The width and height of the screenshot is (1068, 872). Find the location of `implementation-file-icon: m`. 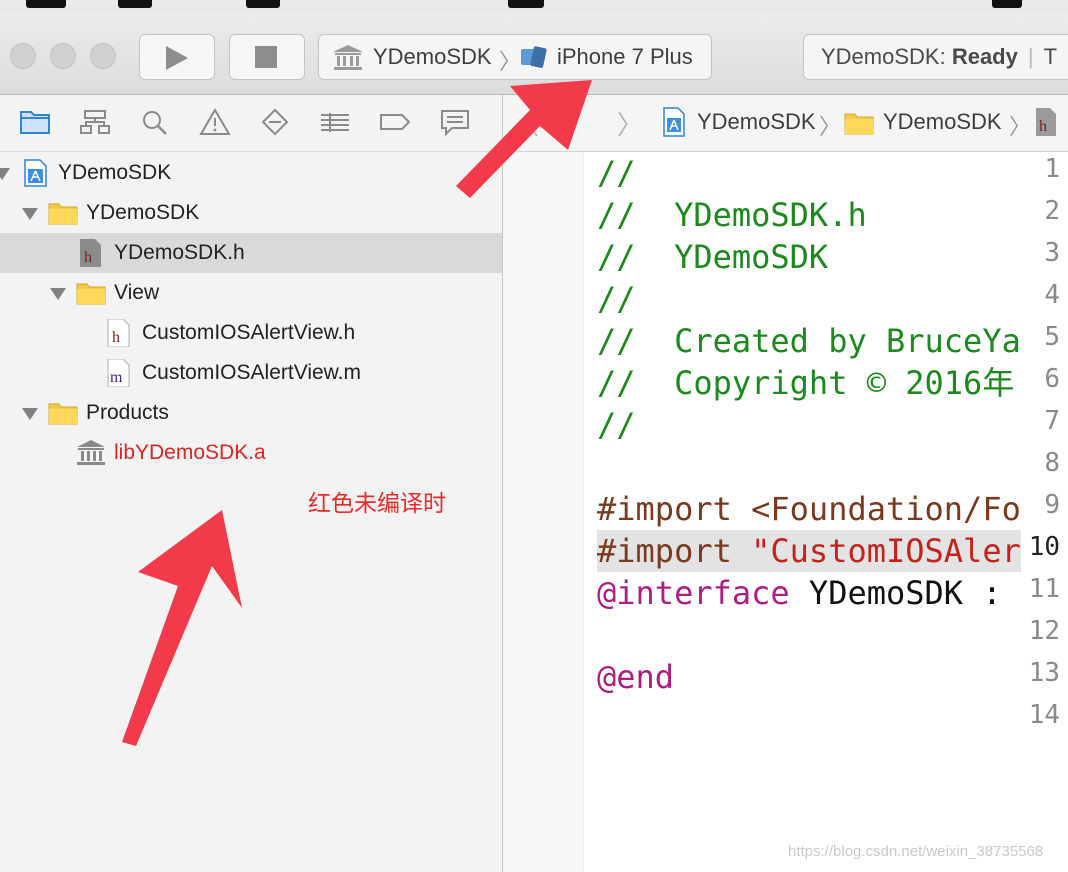

implementation-file-icon: m is located at coordinates (118, 373).